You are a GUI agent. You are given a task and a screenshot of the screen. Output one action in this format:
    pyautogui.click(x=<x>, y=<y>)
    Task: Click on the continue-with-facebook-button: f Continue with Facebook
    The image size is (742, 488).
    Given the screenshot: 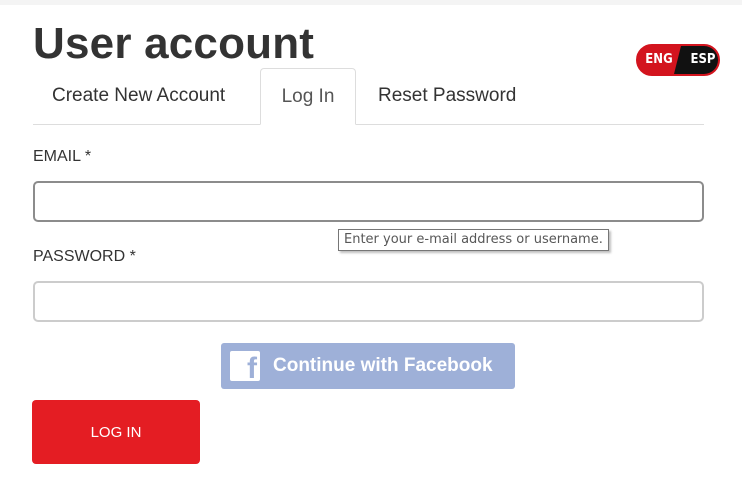 What is the action you would take?
    pyautogui.click(x=368, y=366)
    